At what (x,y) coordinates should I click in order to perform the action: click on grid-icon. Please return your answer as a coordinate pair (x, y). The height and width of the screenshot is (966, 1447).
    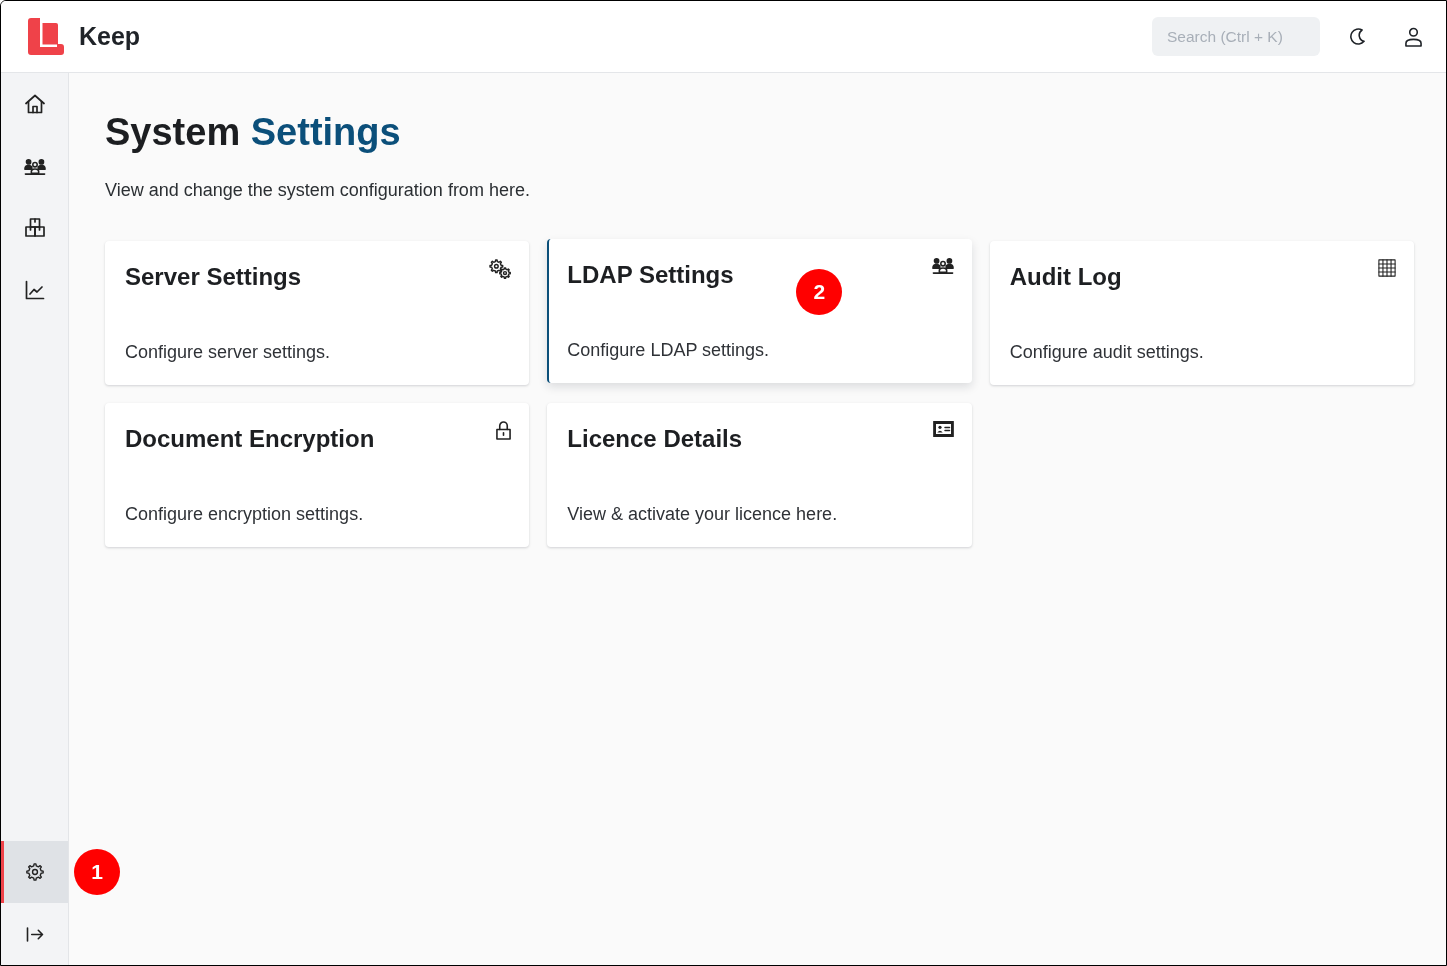
    Looking at the image, I should click on (1387, 268).